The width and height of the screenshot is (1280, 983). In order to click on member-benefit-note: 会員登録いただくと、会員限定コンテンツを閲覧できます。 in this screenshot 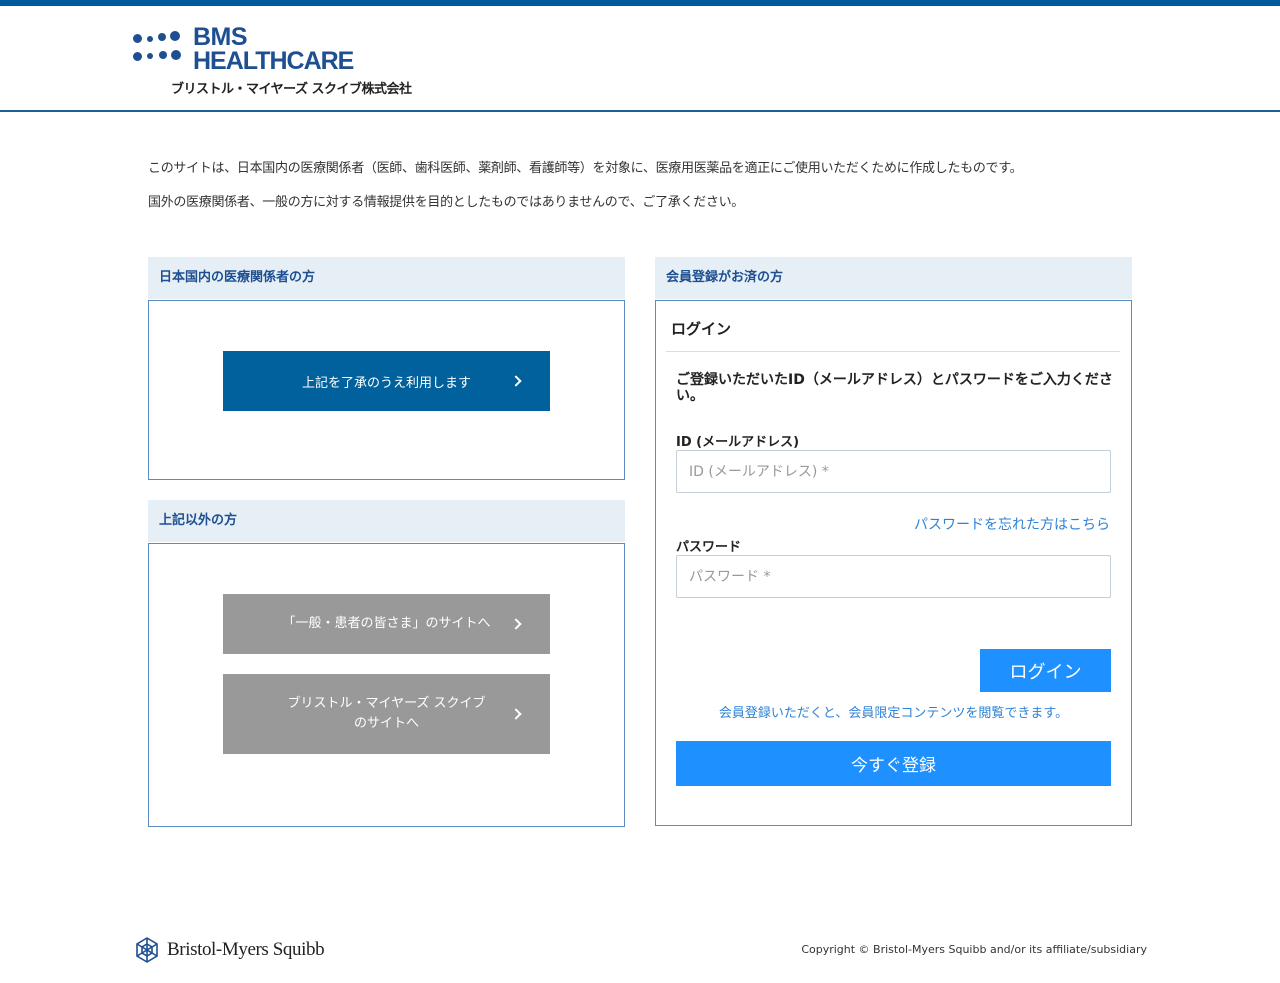, I will do `click(893, 713)`.